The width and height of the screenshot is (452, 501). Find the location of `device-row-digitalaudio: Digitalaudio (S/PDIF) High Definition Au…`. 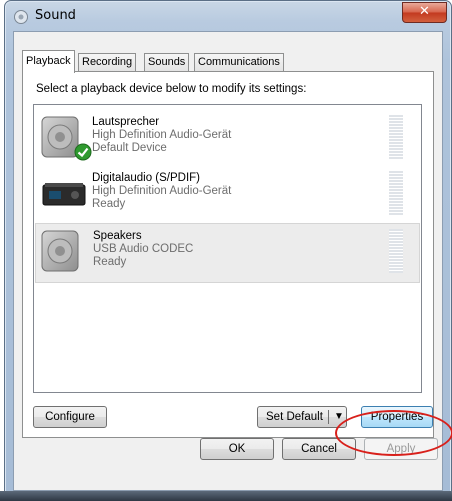

device-row-digitalaudio: Digitalaudio (S/PDIF) High Definition Au… is located at coordinates (227, 195).